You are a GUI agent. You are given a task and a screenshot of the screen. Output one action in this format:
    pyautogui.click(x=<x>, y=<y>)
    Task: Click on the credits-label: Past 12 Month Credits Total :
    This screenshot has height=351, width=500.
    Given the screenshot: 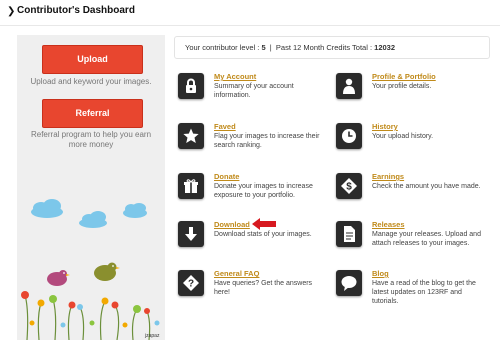 What is the action you would take?
    pyautogui.click(x=325, y=47)
    